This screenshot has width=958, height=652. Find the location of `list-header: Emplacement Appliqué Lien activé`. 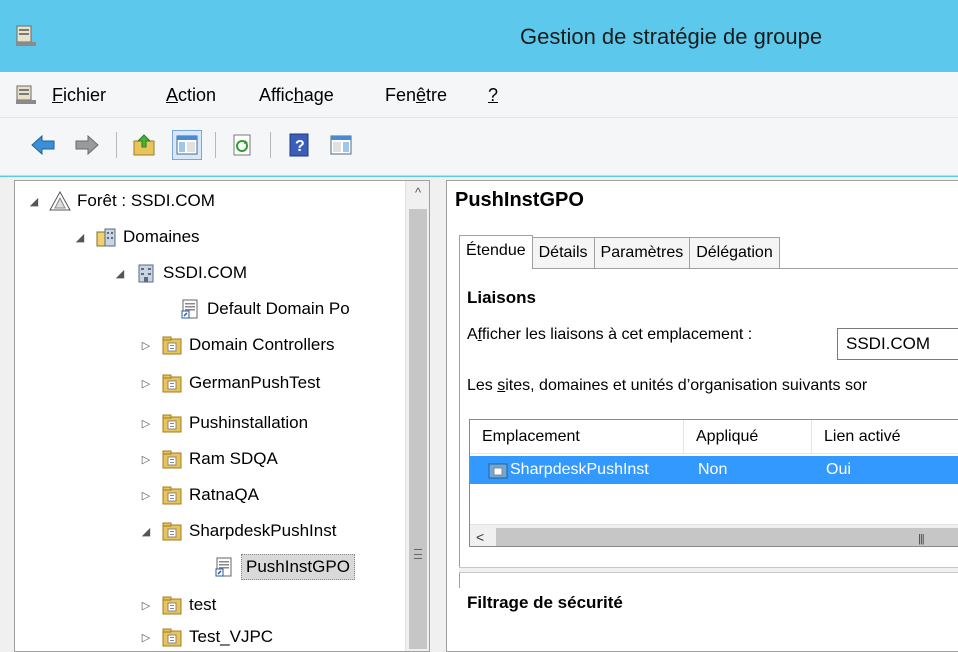

list-header: Emplacement Appliqué Lien activé is located at coordinates (714, 437).